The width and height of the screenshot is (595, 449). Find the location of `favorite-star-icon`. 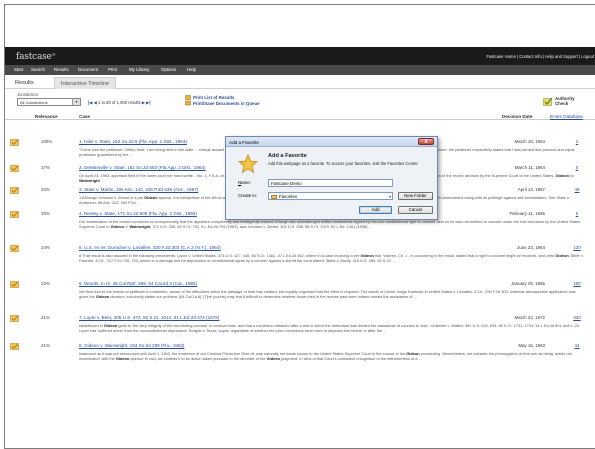

favorite-star-icon is located at coordinates (248, 164).